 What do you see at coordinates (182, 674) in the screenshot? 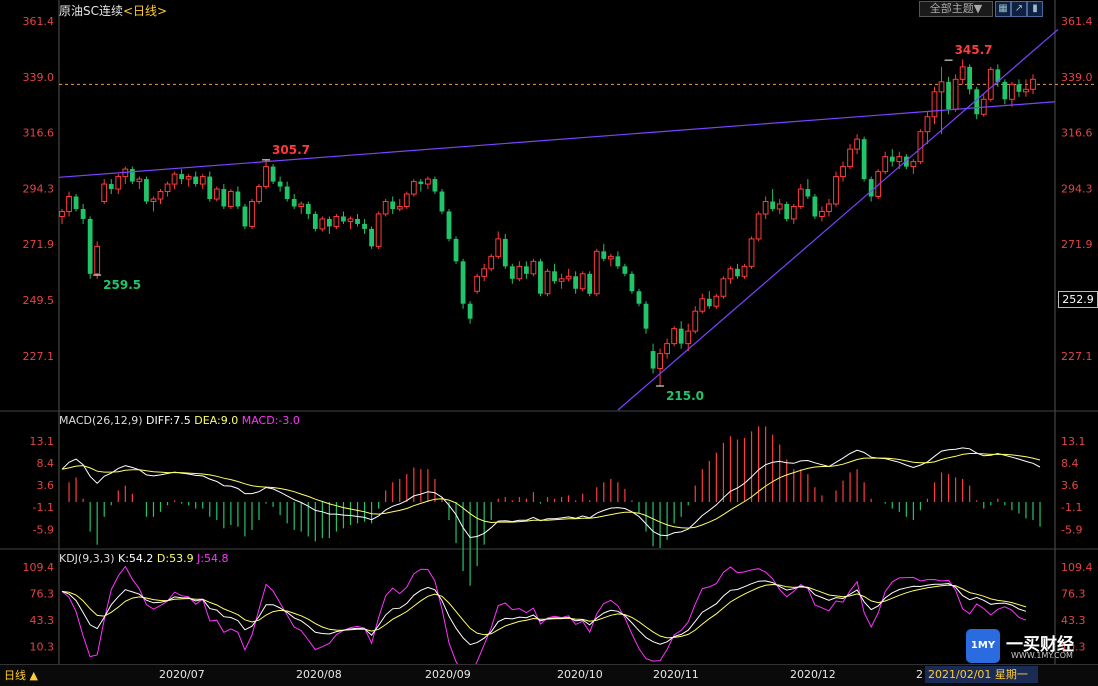
I see `x-tick-label: 2020/07` at bounding box center [182, 674].